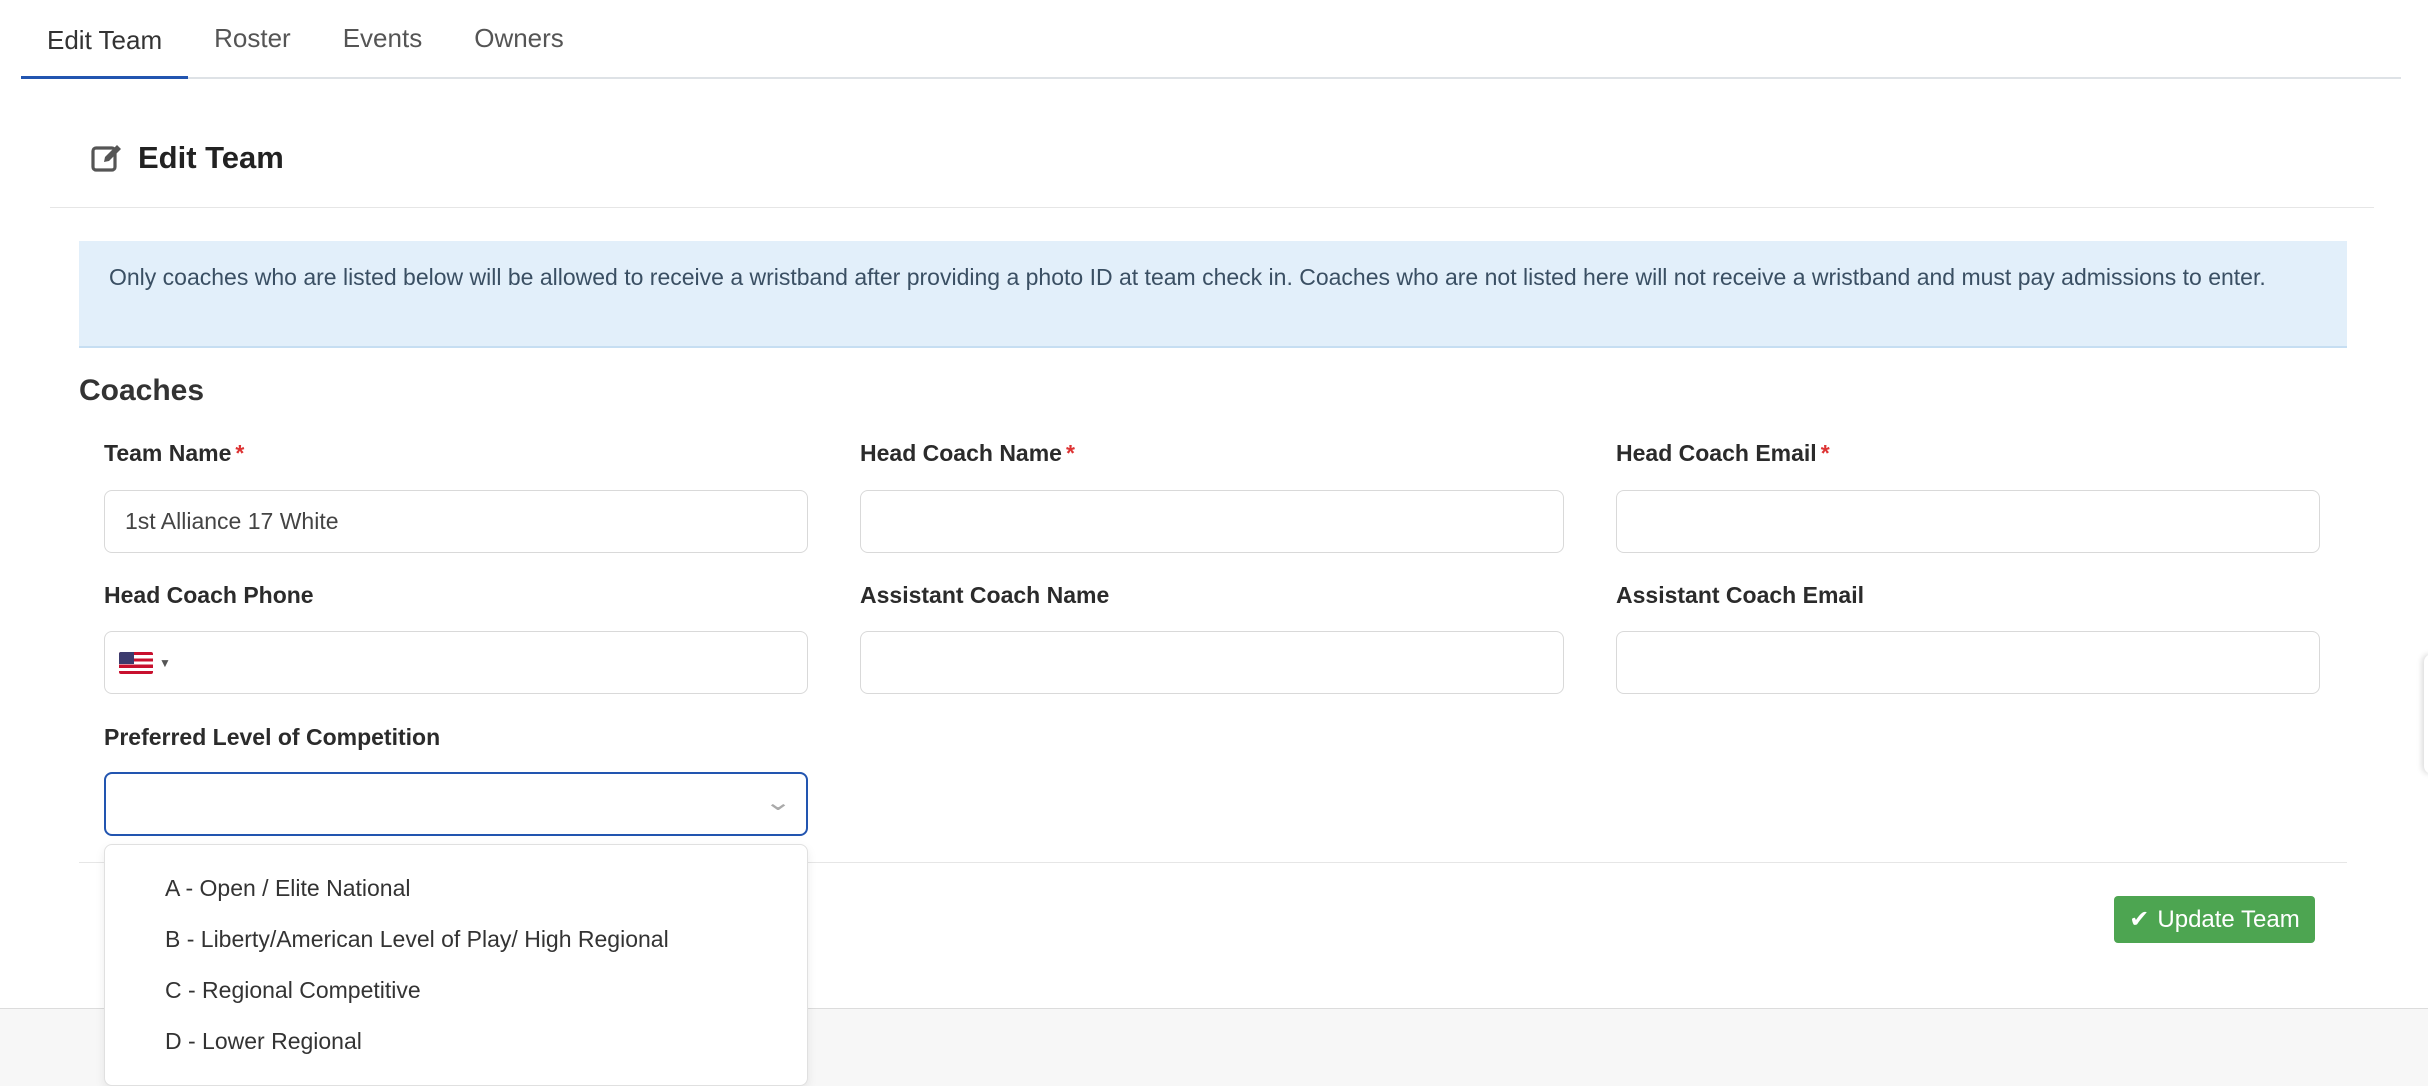  What do you see at coordinates (272, 737) in the screenshot?
I see `competition-level-label: Preferred Level of Competition` at bounding box center [272, 737].